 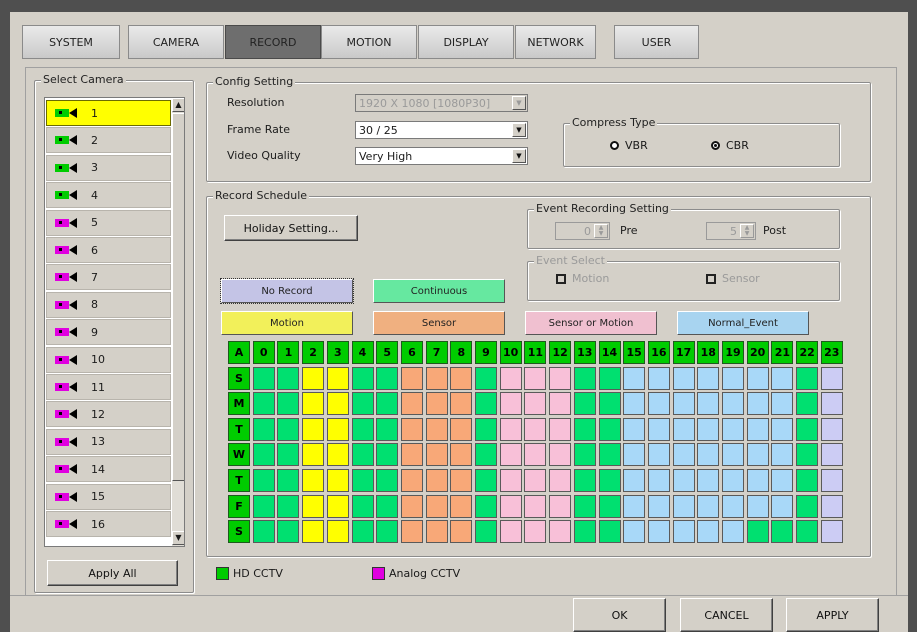 What do you see at coordinates (239, 352) in the screenshot?
I see `select-all-header: A` at bounding box center [239, 352].